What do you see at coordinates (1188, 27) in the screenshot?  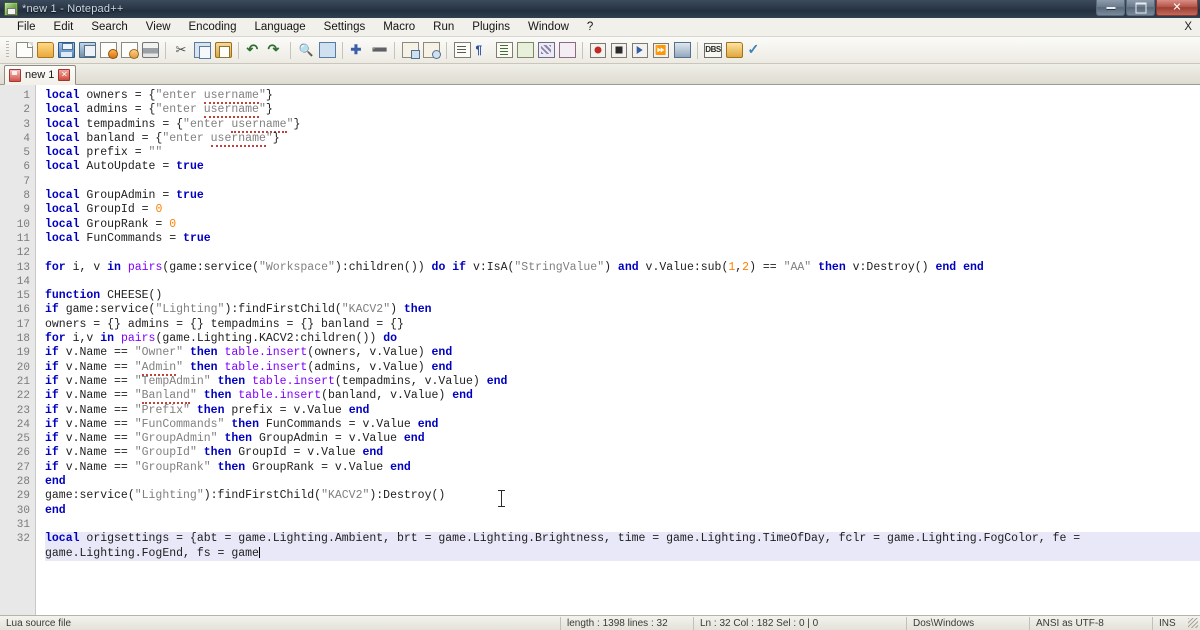 I see `close-document-button: X` at bounding box center [1188, 27].